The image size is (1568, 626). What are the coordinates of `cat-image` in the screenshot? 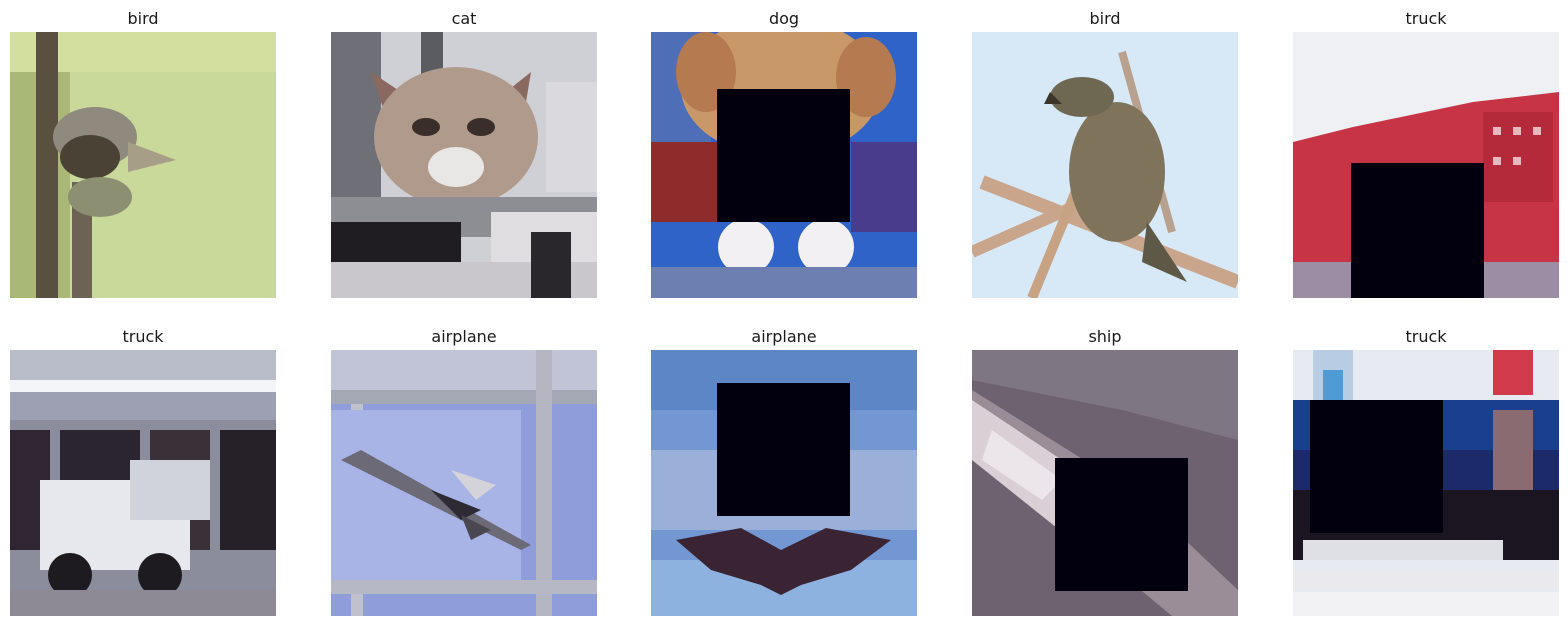 It's located at (464, 165).